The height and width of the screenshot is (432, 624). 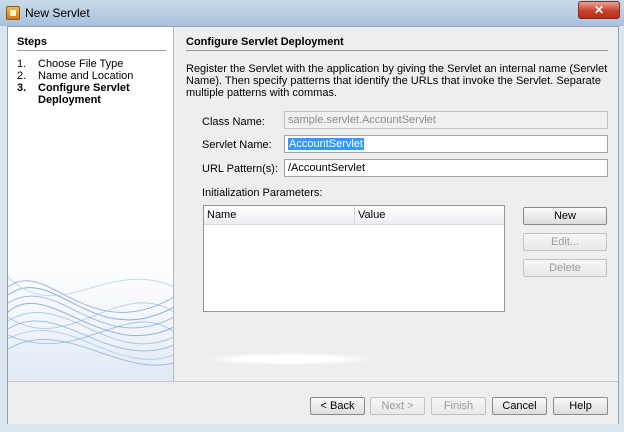 I want to click on close-button: ✕, so click(x=599, y=10).